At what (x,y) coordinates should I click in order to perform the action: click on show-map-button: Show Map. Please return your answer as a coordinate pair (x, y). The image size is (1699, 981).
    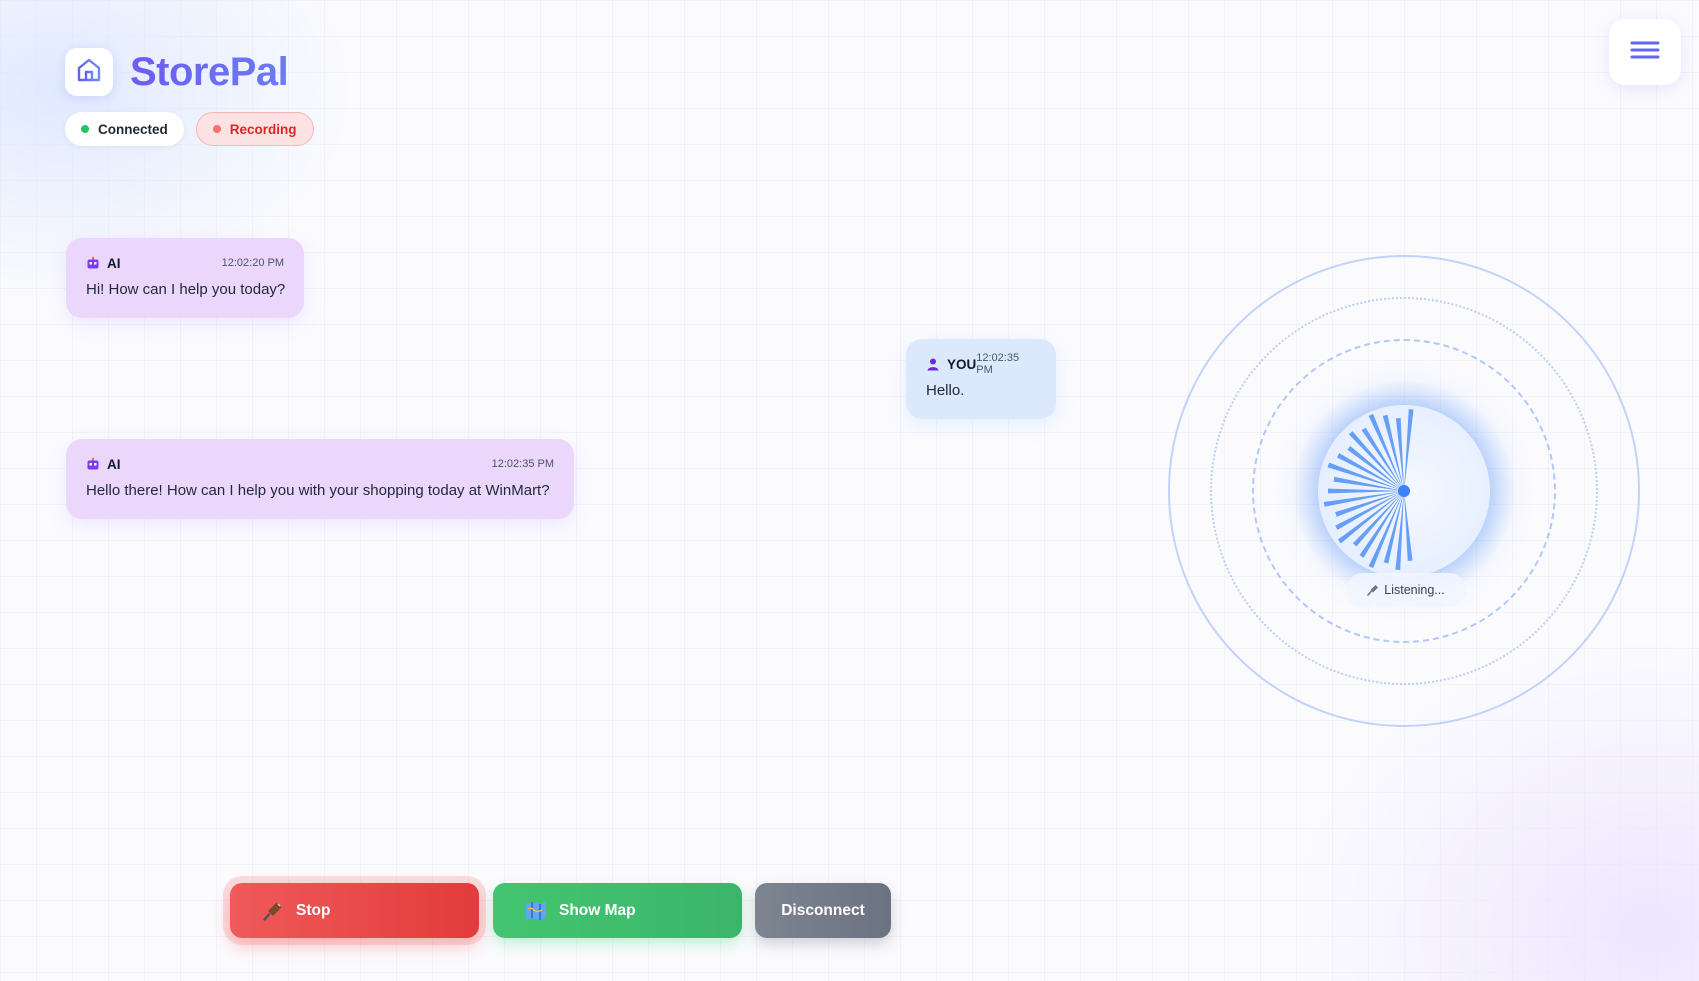
    Looking at the image, I should click on (617, 910).